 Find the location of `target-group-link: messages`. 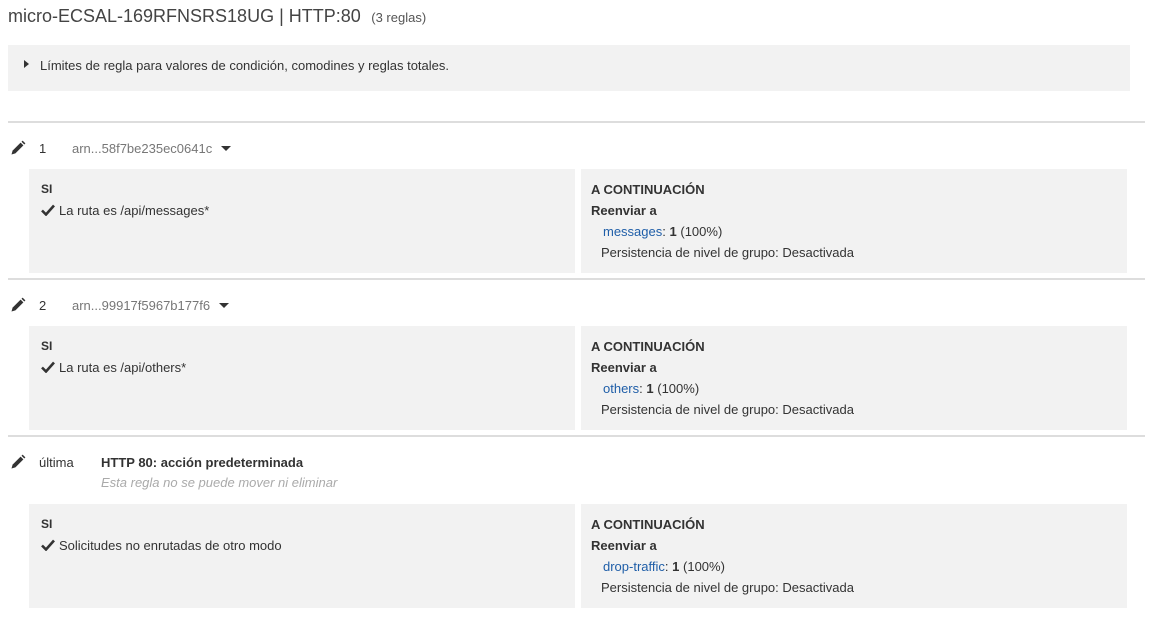

target-group-link: messages is located at coordinates (632, 231).